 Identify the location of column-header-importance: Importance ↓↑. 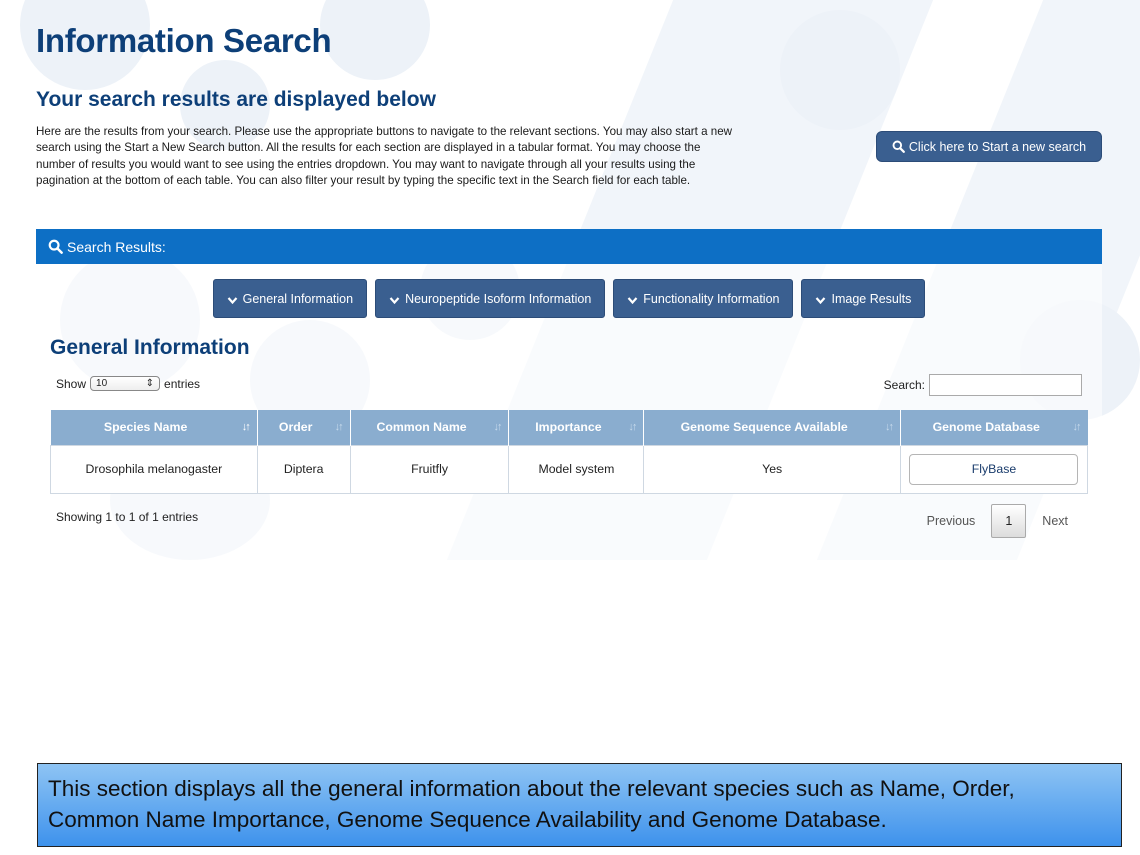
(576, 427).